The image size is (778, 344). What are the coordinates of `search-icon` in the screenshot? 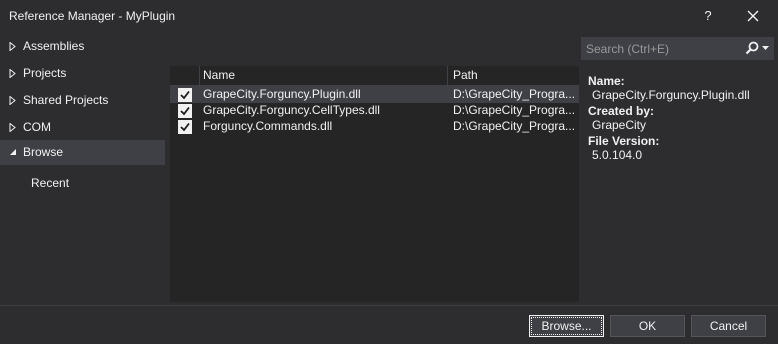 It's located at (752, 48).